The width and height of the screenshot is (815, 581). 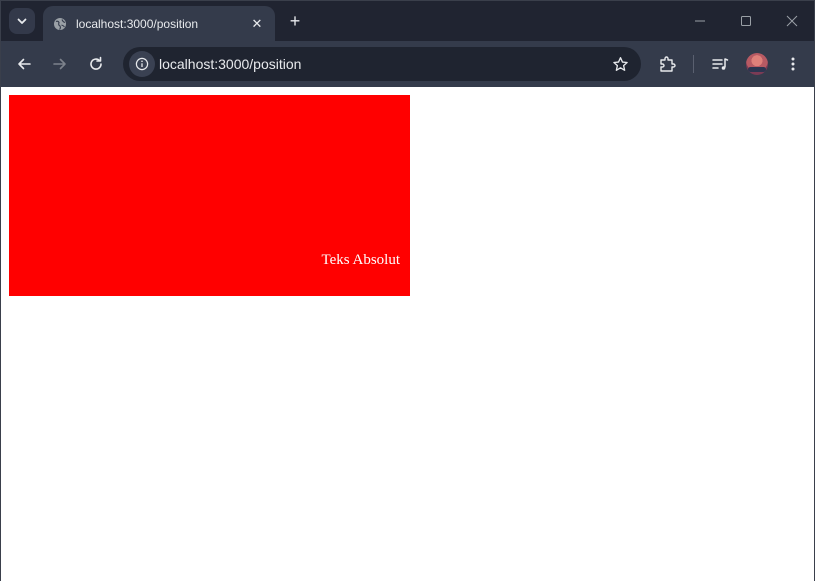 What do you see at coordinates (693, 64) in the screenshot?
I see `toolbar-divider` at bounding box center [693, 64].